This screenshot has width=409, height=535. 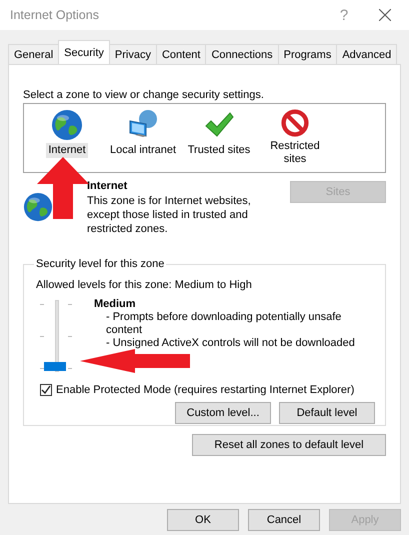 What do you see at coordinates (144, 95) in the screenshot?
I see `zone-prompt: Select a zone to view or change security settings.` at bounding box center [144, 95].